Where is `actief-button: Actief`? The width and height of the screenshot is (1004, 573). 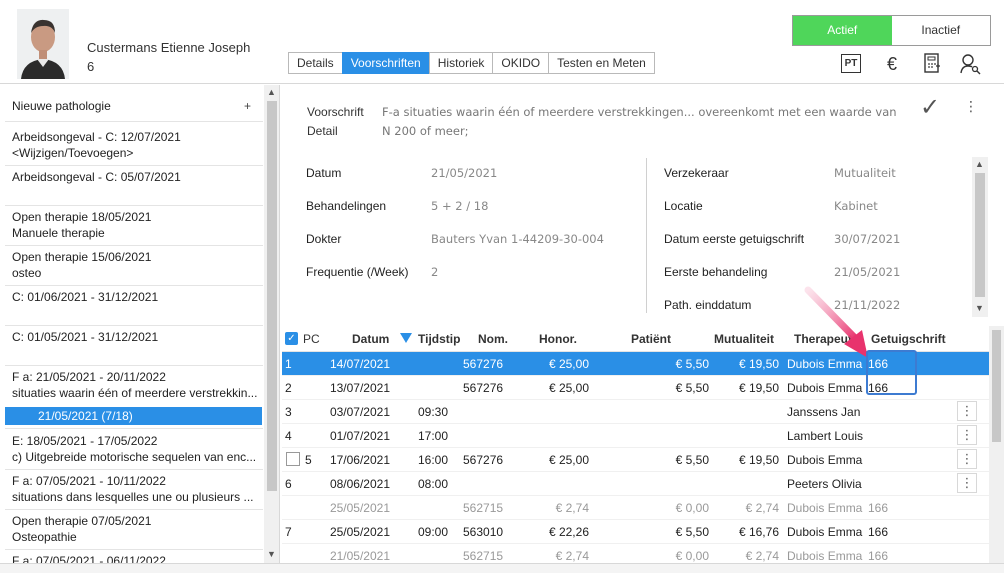
actief-button: Actief is located at coordinates (842, 30).